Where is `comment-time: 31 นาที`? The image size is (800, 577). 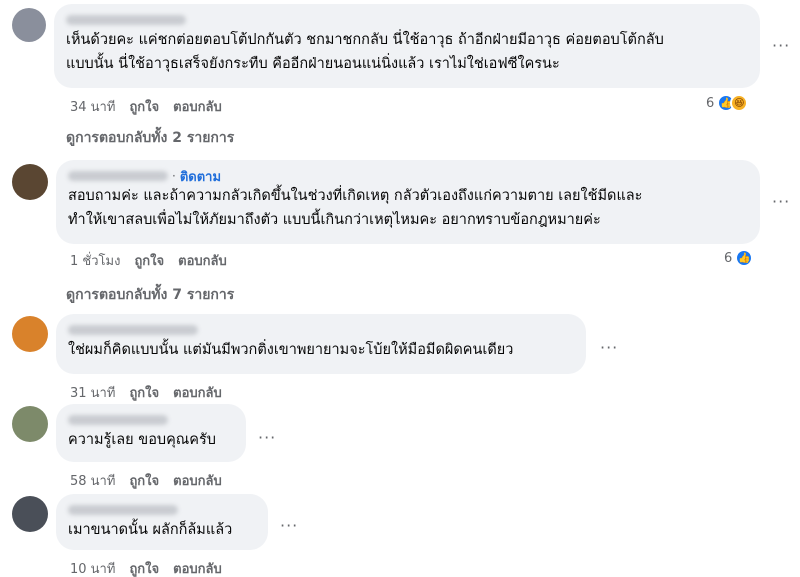
comment-time: 31 นาที is located at coordinates (92, 392).